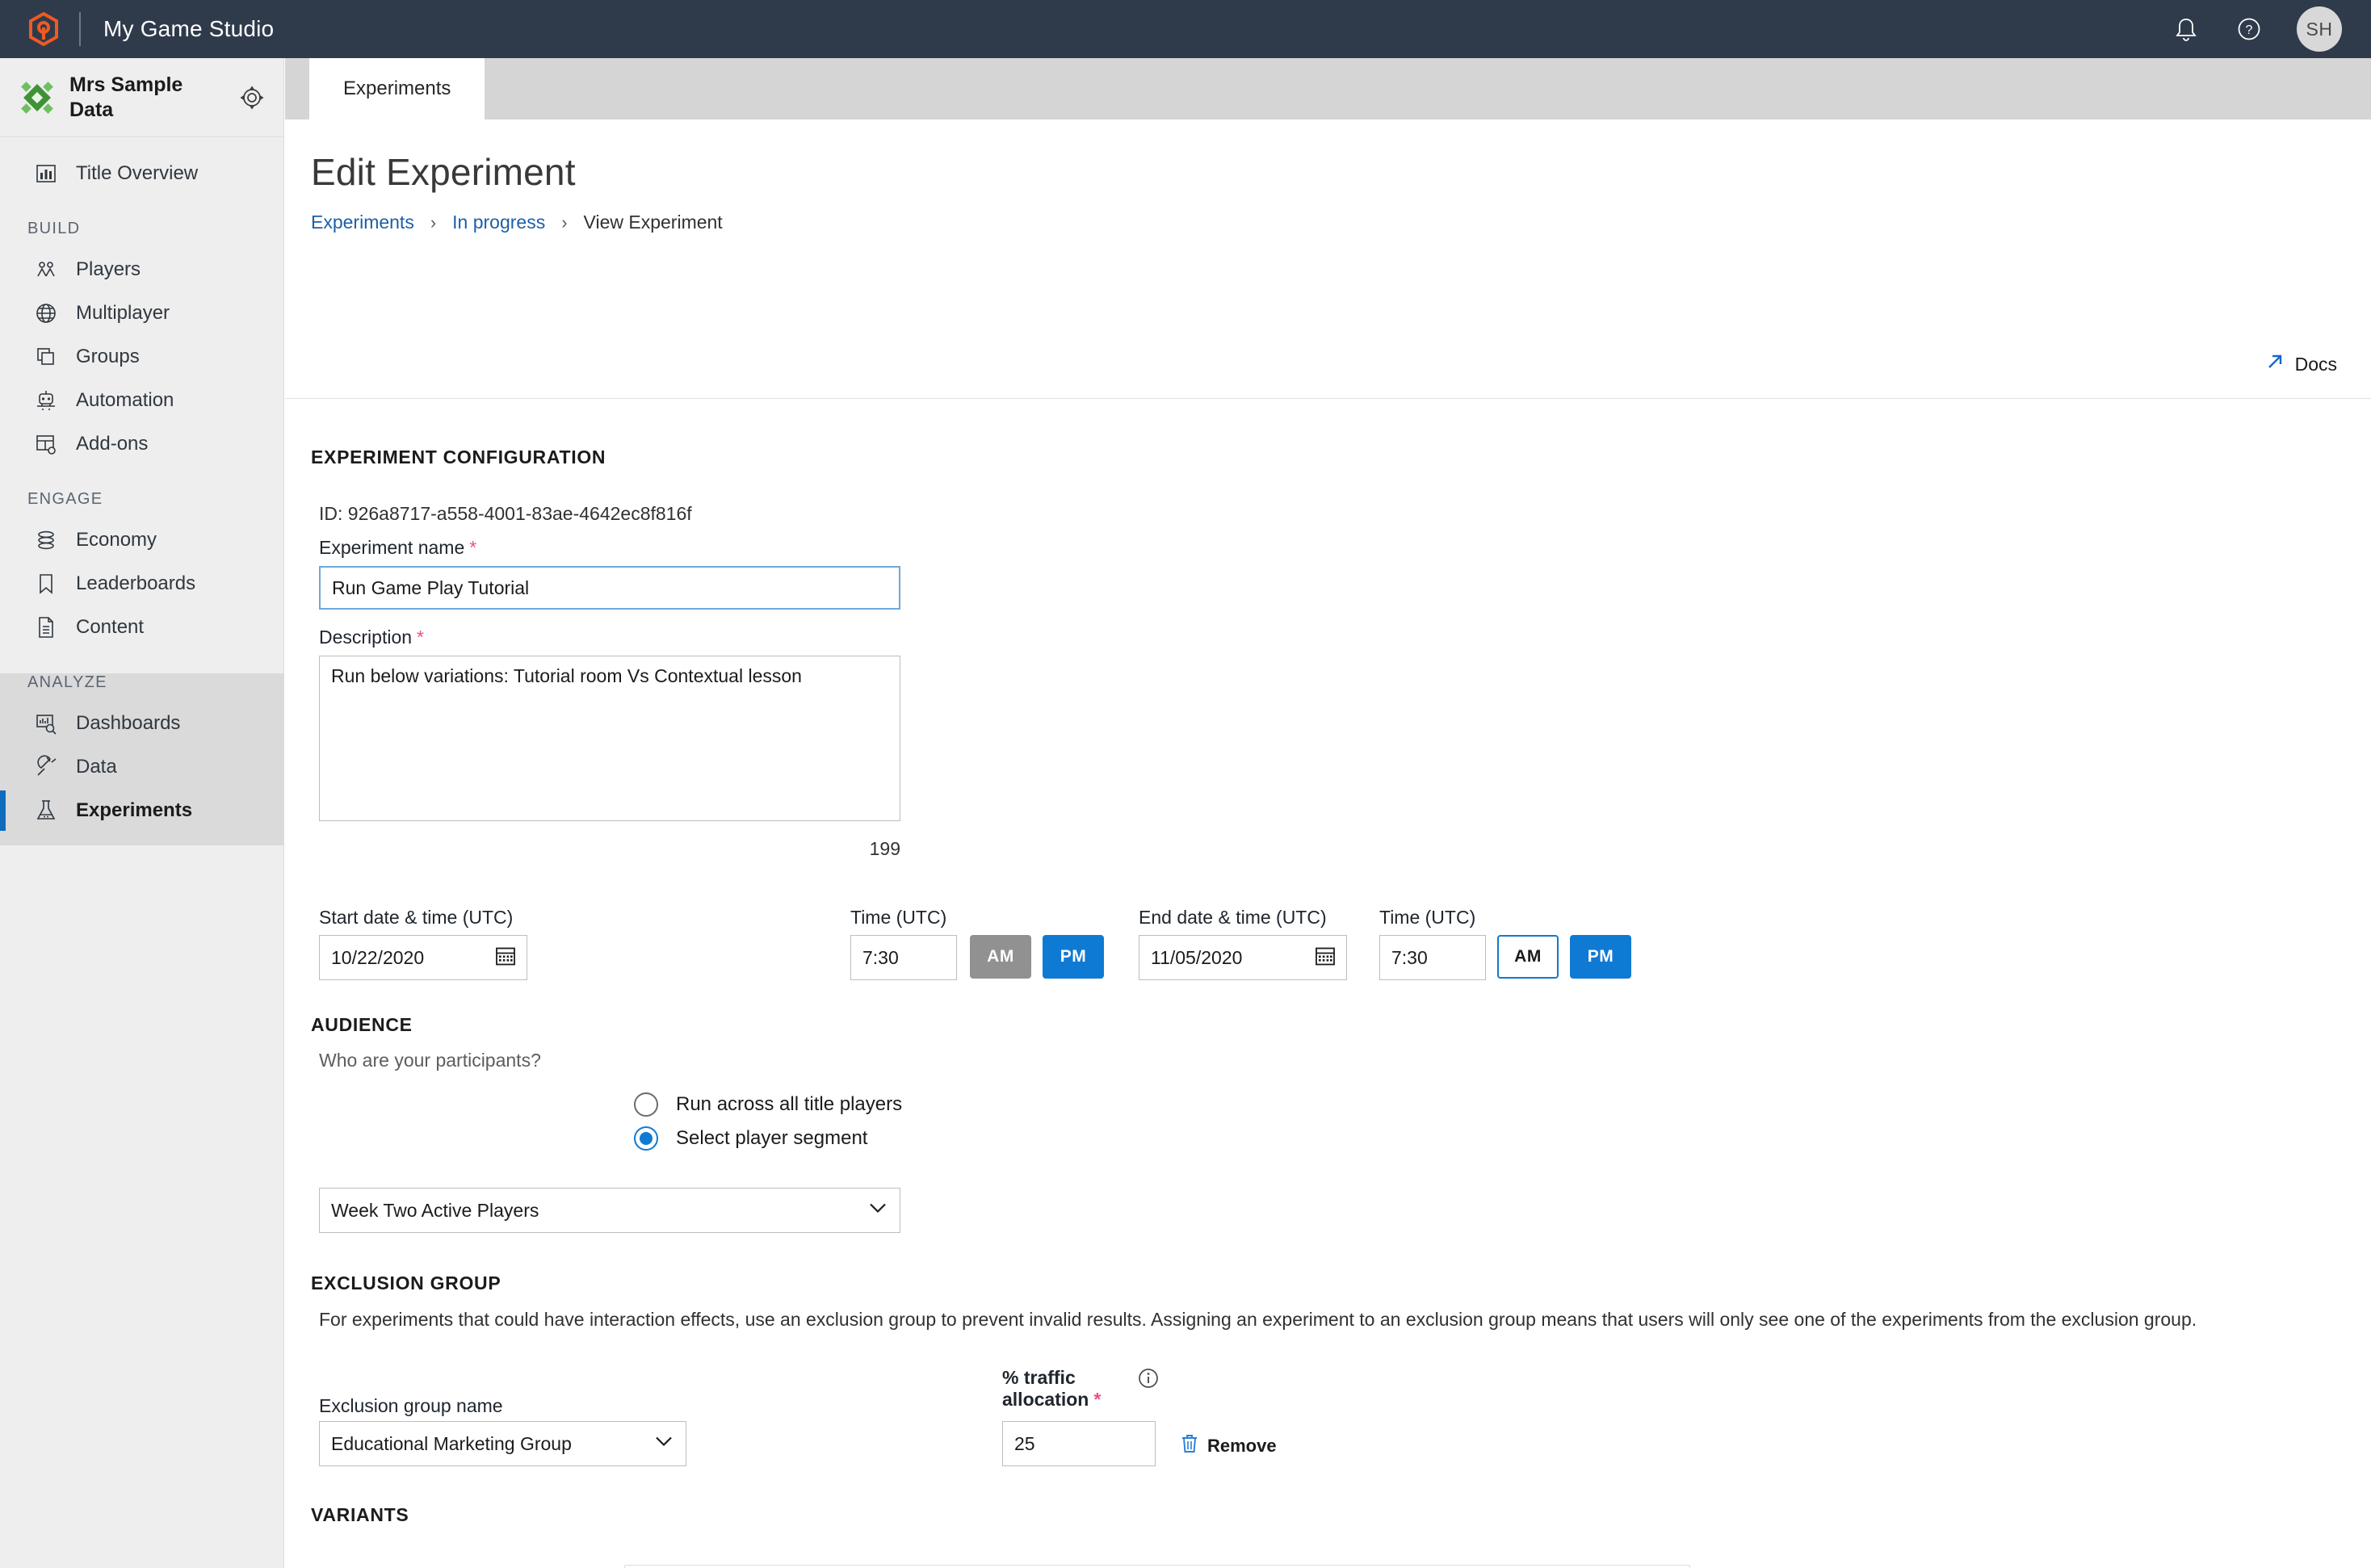  What do you see at coordinates (1243, 957) in the screenshot?
I see `end-date-field` at bounding box center [1243, 957].